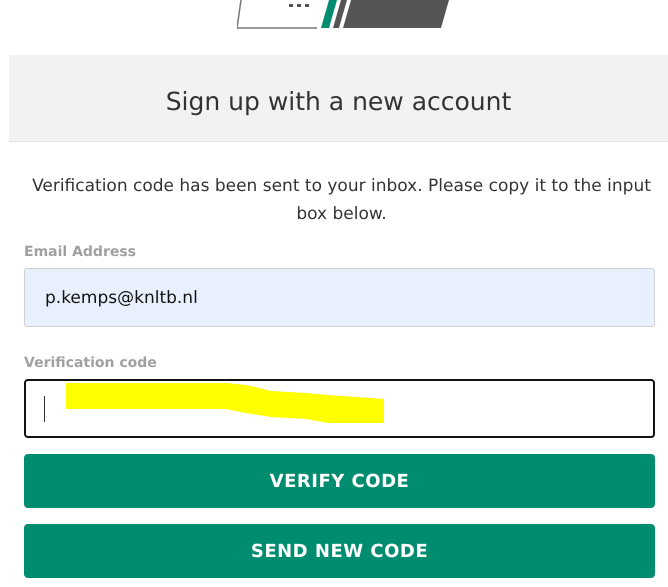  Describe the element at coordinates (339, 297) in the screenshot. I see `input-field: p.kemps@knltb.nl` at that location.